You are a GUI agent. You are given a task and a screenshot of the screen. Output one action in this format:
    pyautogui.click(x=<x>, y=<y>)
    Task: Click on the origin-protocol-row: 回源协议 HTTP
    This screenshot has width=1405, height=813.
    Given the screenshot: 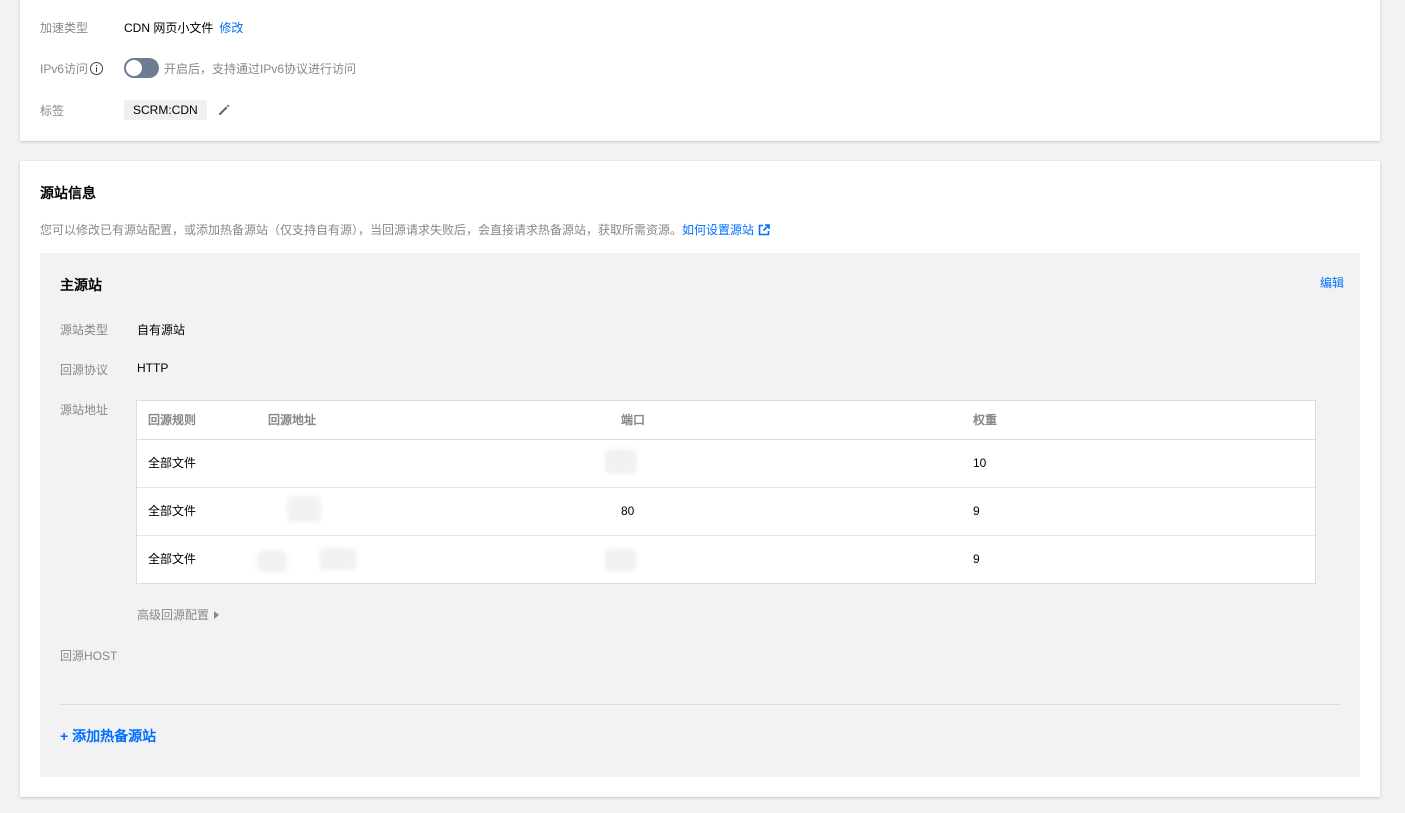 What is the action you would take?
    pyautogui.click(x=114, y=369)
    